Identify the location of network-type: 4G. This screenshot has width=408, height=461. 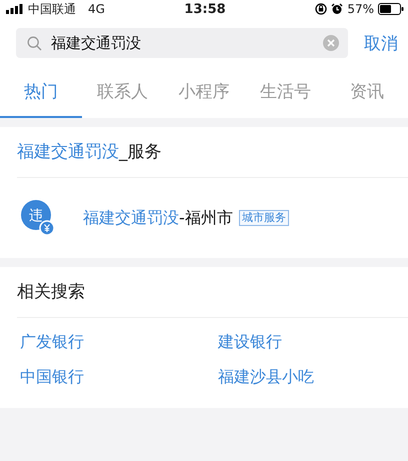
(96, 9).